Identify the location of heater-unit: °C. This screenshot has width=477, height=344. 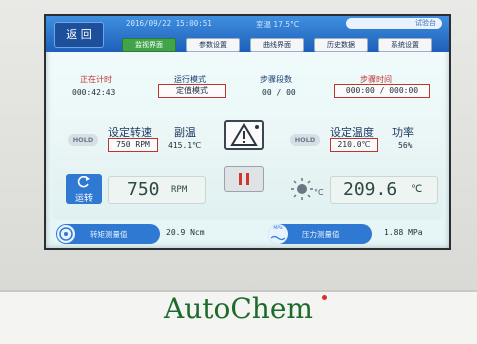
(319, 192).